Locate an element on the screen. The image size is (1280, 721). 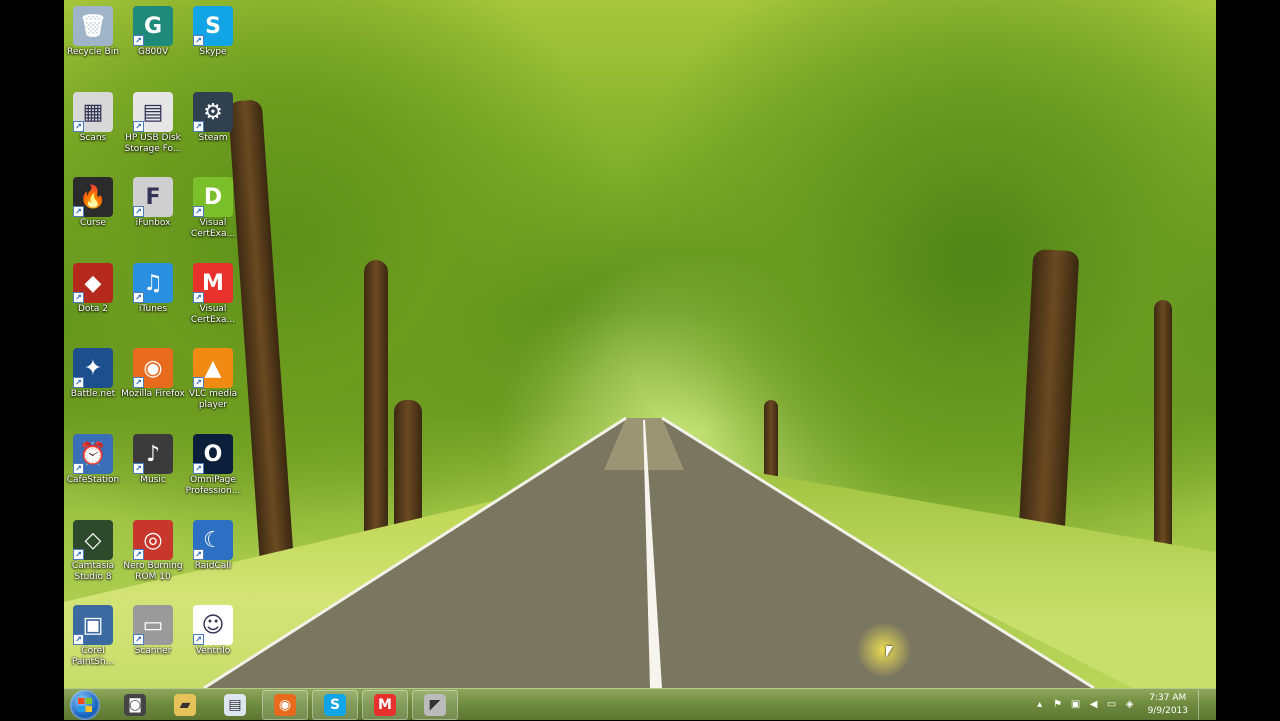
desktop-icon-itunes: ♫ ↗ iTunes is located at coordinates (153, 289).